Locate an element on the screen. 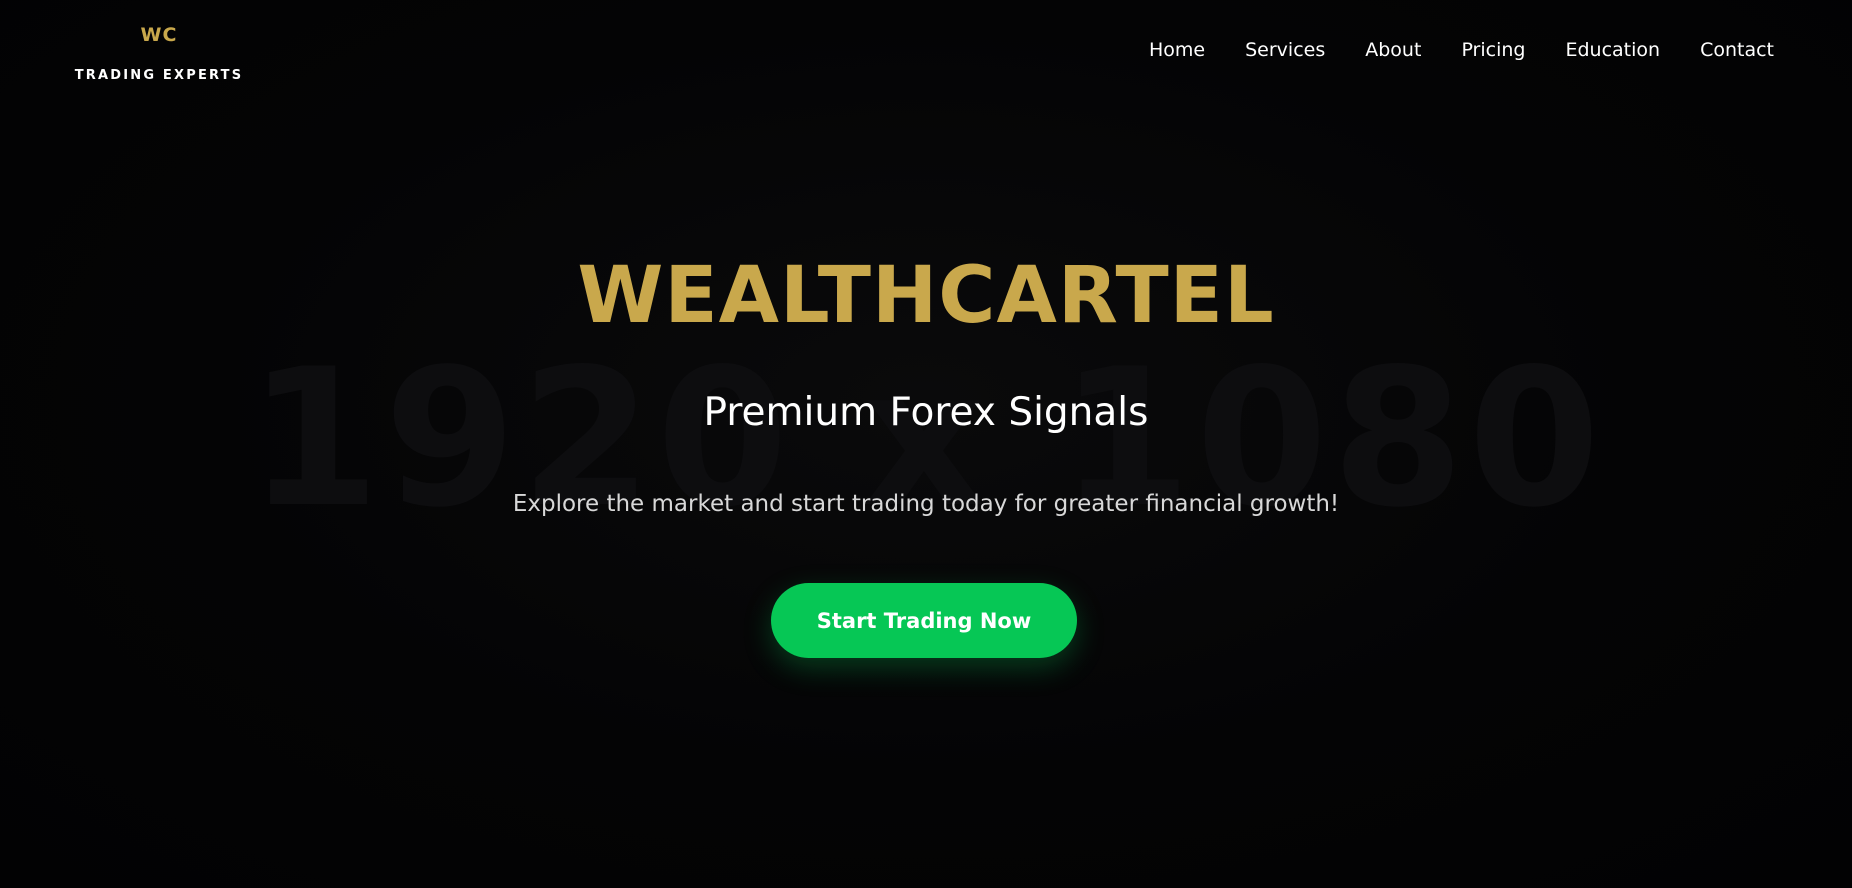  nav-item-about: About is located at coordinates (1393, 50).